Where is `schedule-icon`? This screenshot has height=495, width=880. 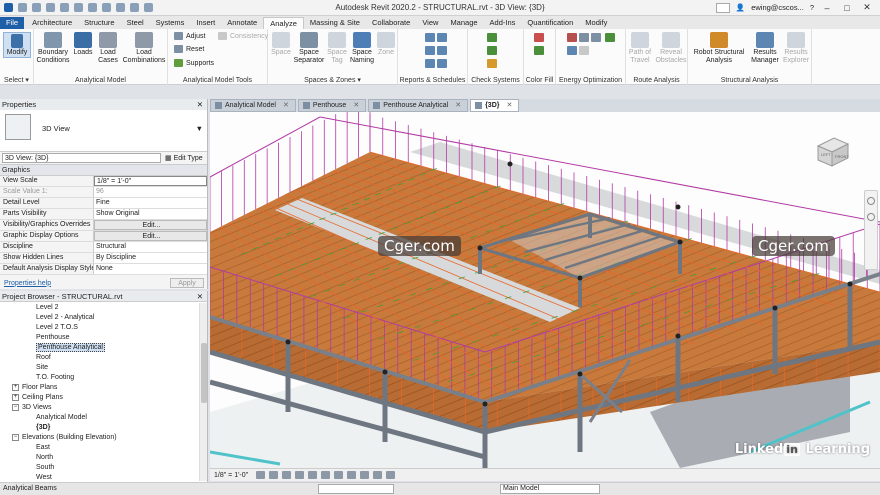
schedule-icon is located at coordinates (430, 37).